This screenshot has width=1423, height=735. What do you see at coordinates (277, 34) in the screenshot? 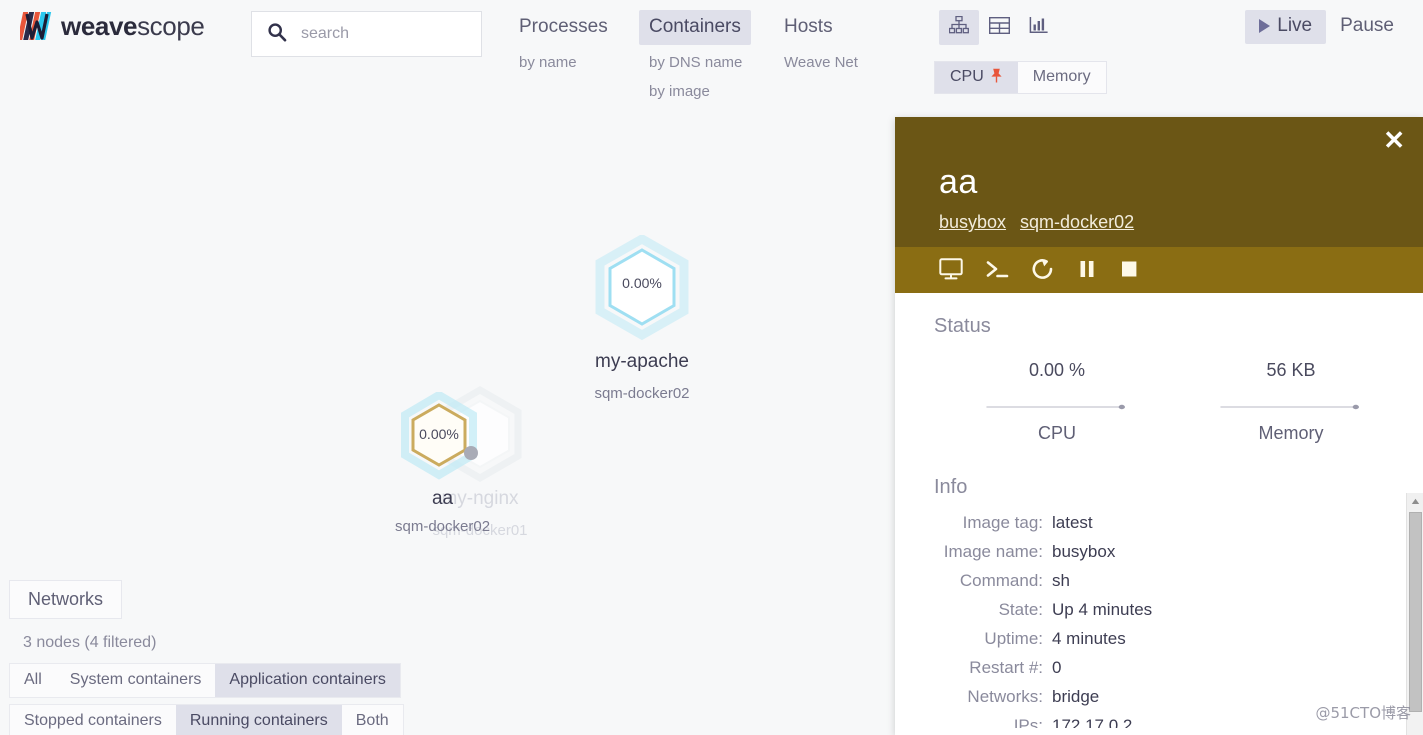
I see `search-icon` at bounding box center [277, 34].